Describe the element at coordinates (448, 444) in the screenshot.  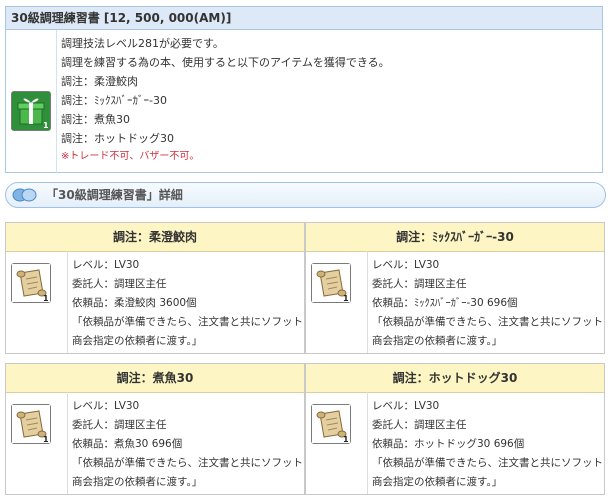
I see `card-required-item: 依頼品：ホットドッグ30 696個` at that location.